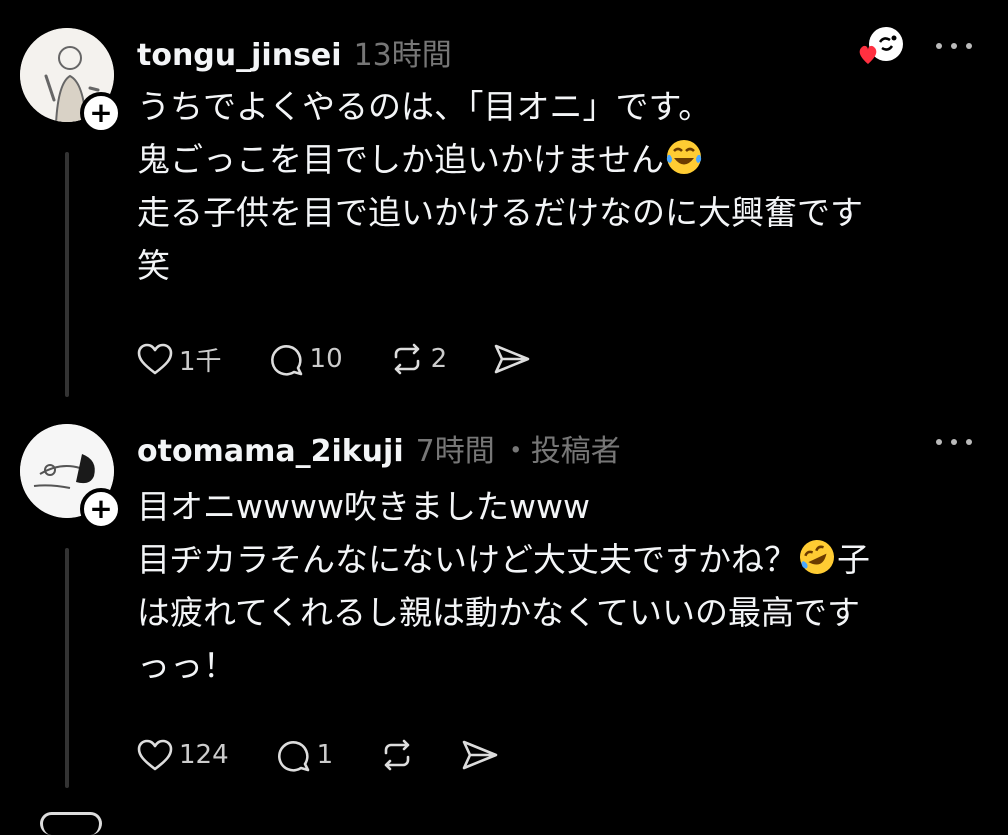 Image resolution: width=1008 pixels, height=835 pixels. I want to click on username: tongu_jinsei, so click(239, 55).